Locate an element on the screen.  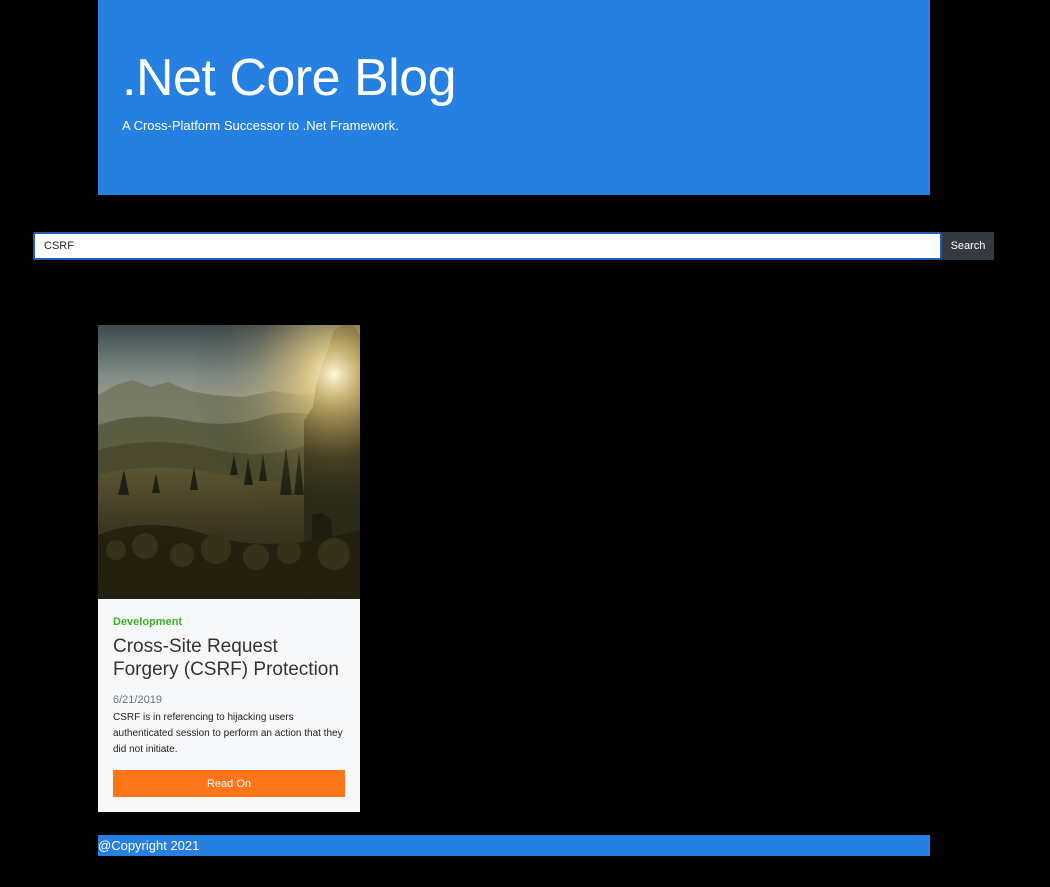
post-date: 6/21/2019 is located at coordinates (137, 700).